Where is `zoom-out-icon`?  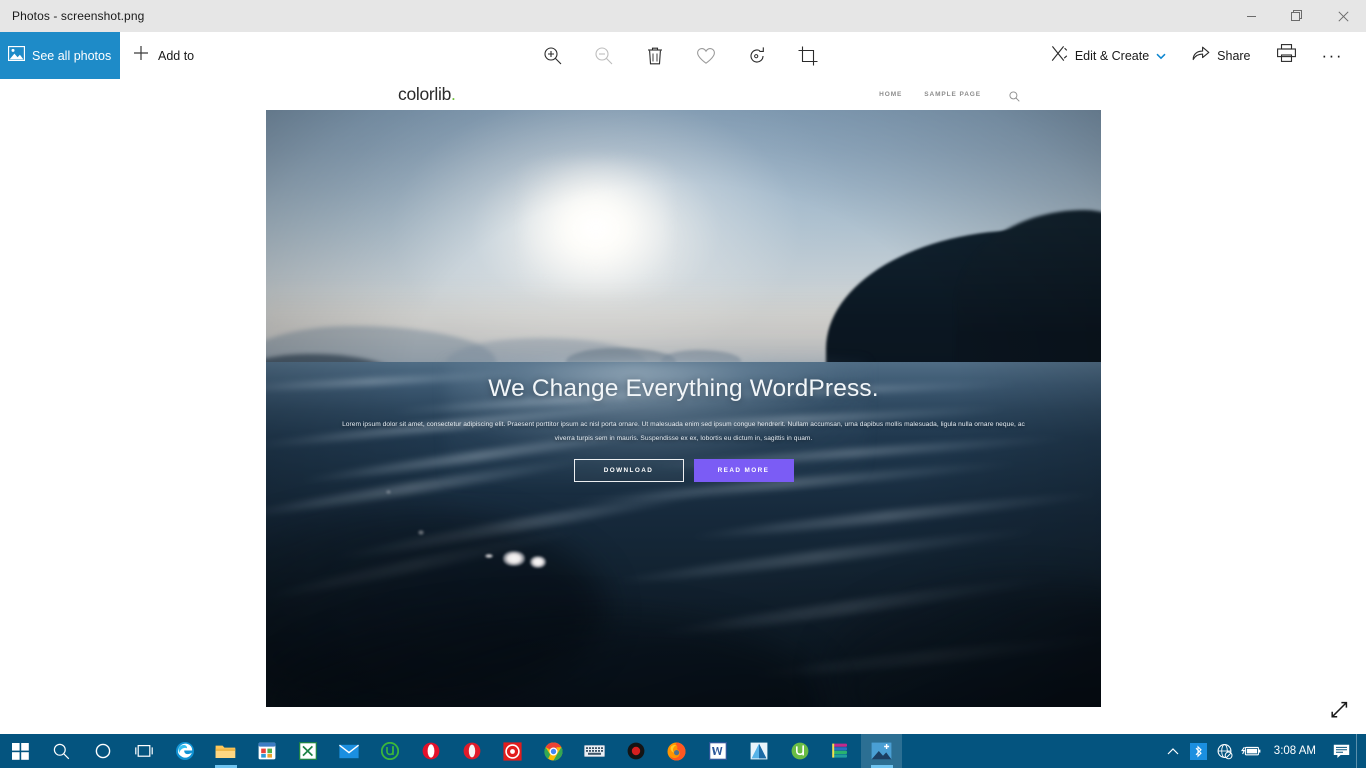
zoom-out-icon is located at coordinates (604, 56).